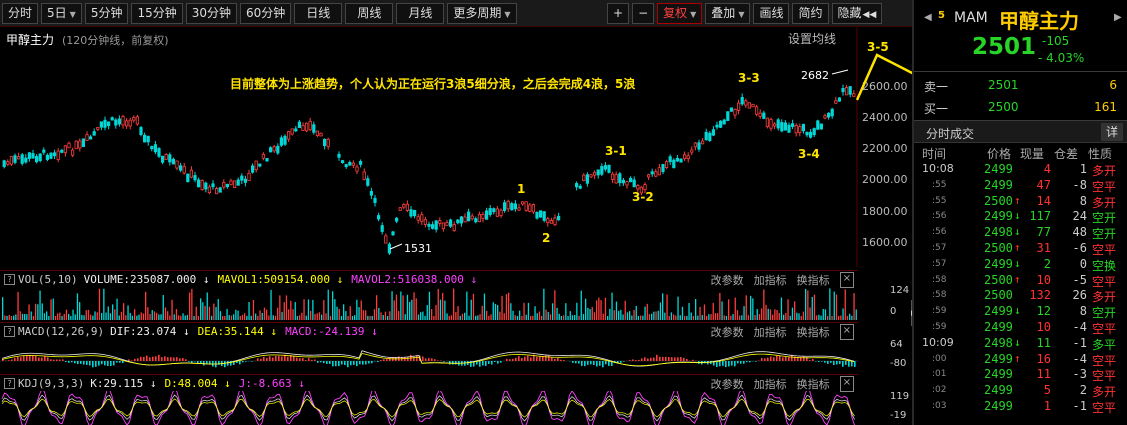 The width and height of the screenshot is (1127, 425). What do you see at coordinates (771, 13) in the screenshot?
I see `toolbar-button: 画线` at bounding box center [771, 13].